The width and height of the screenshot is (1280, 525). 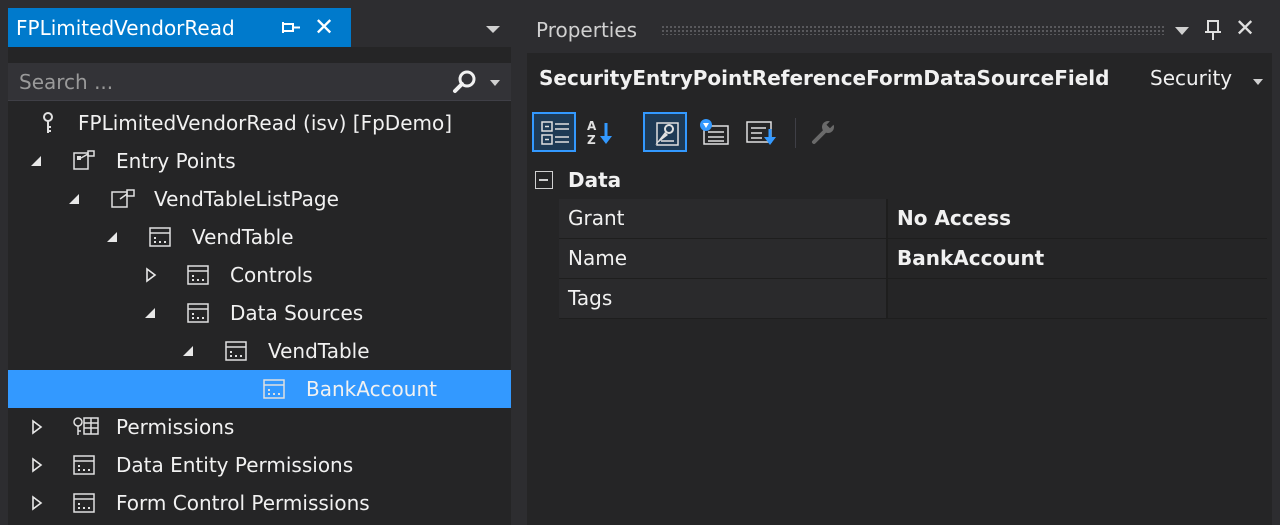 I want to click on tree-node-label: Controls, so click(x=271, y=275).